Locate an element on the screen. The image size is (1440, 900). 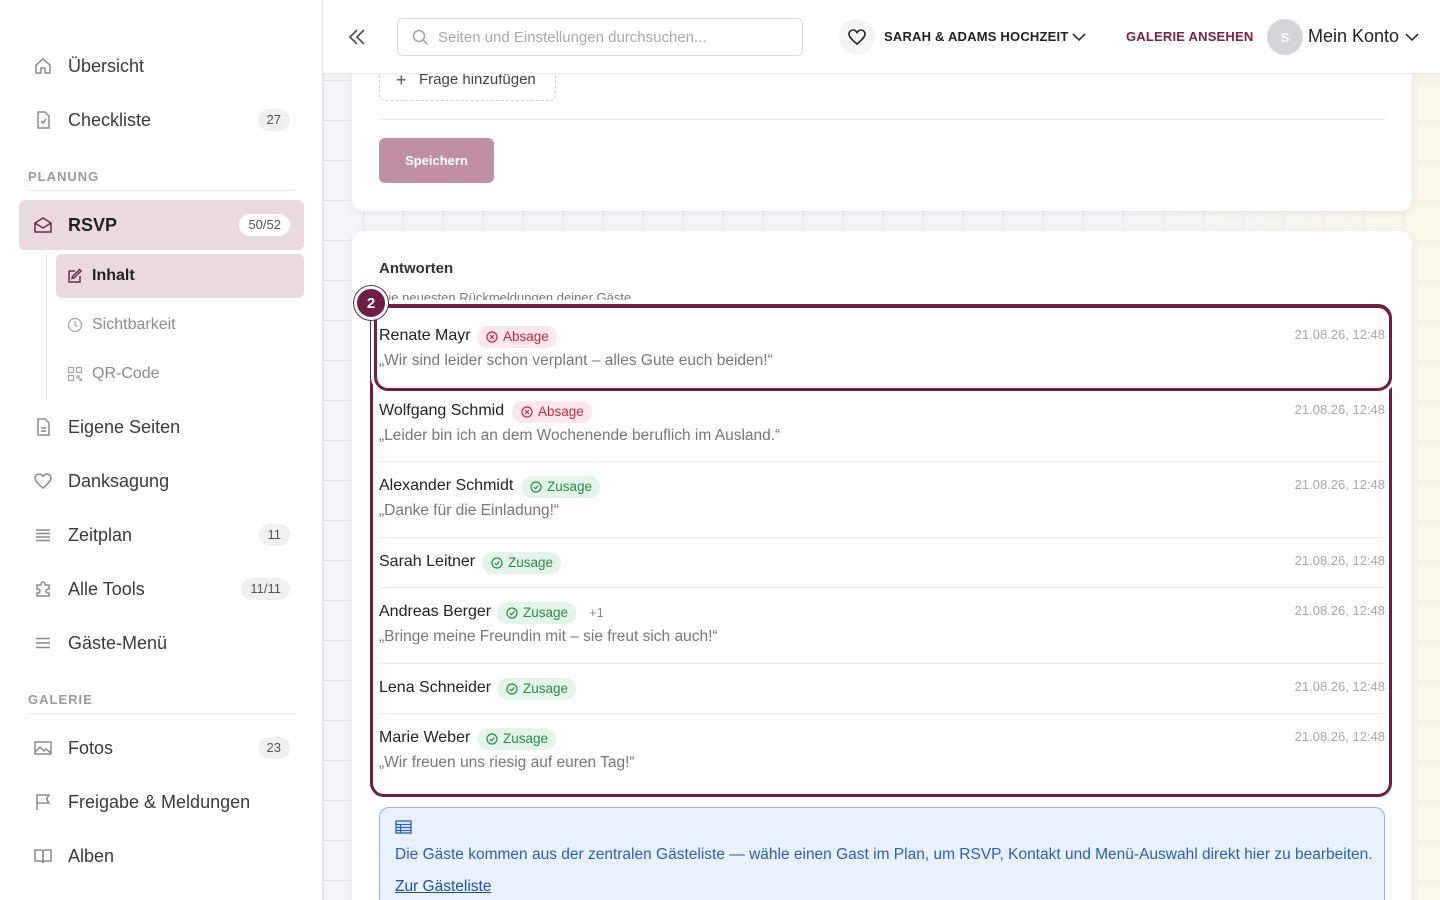
clock-icon is located at coordinates (75, 325).